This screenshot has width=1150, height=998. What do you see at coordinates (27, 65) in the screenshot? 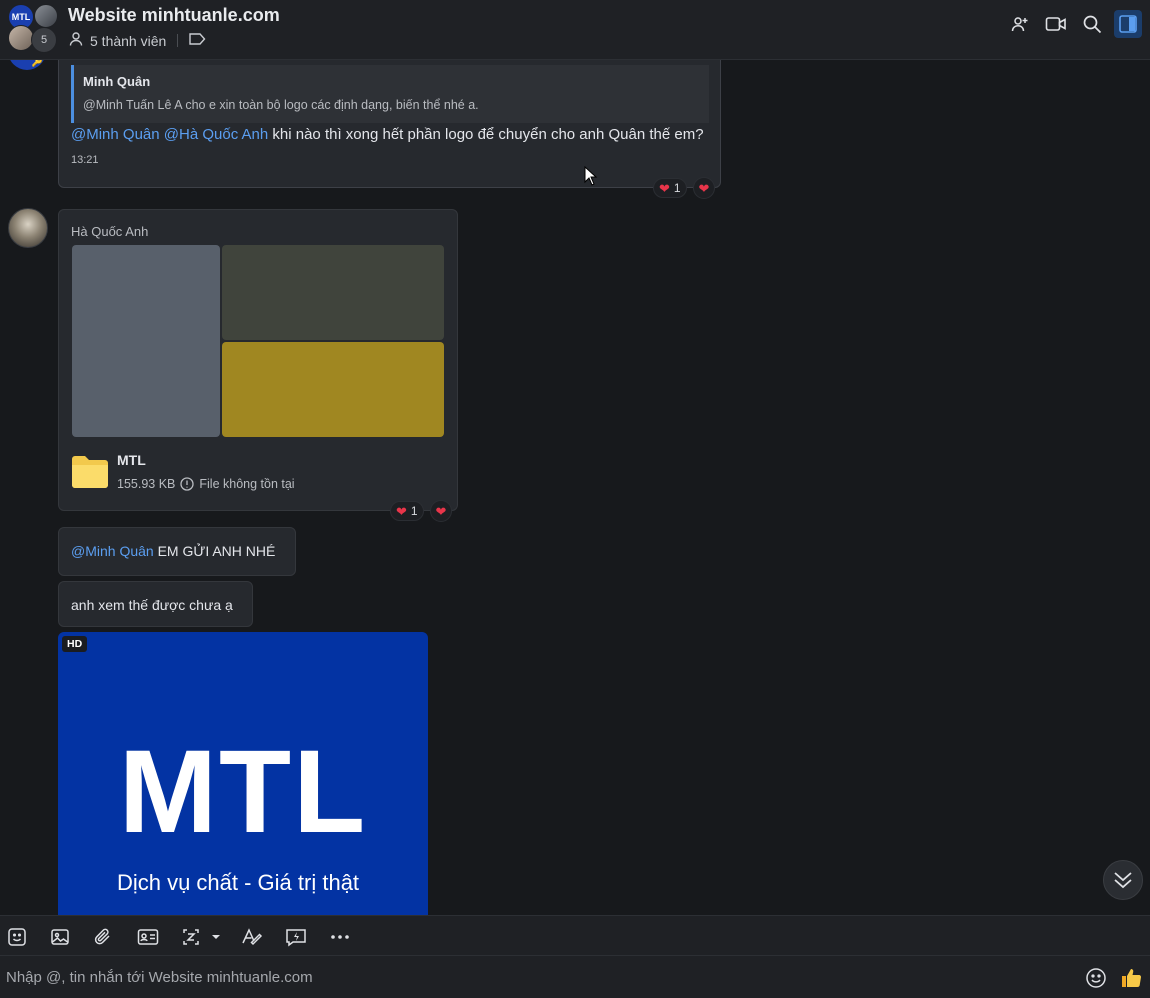
I see `sender-avatar: 🔑` at bounding box center [27, 65].